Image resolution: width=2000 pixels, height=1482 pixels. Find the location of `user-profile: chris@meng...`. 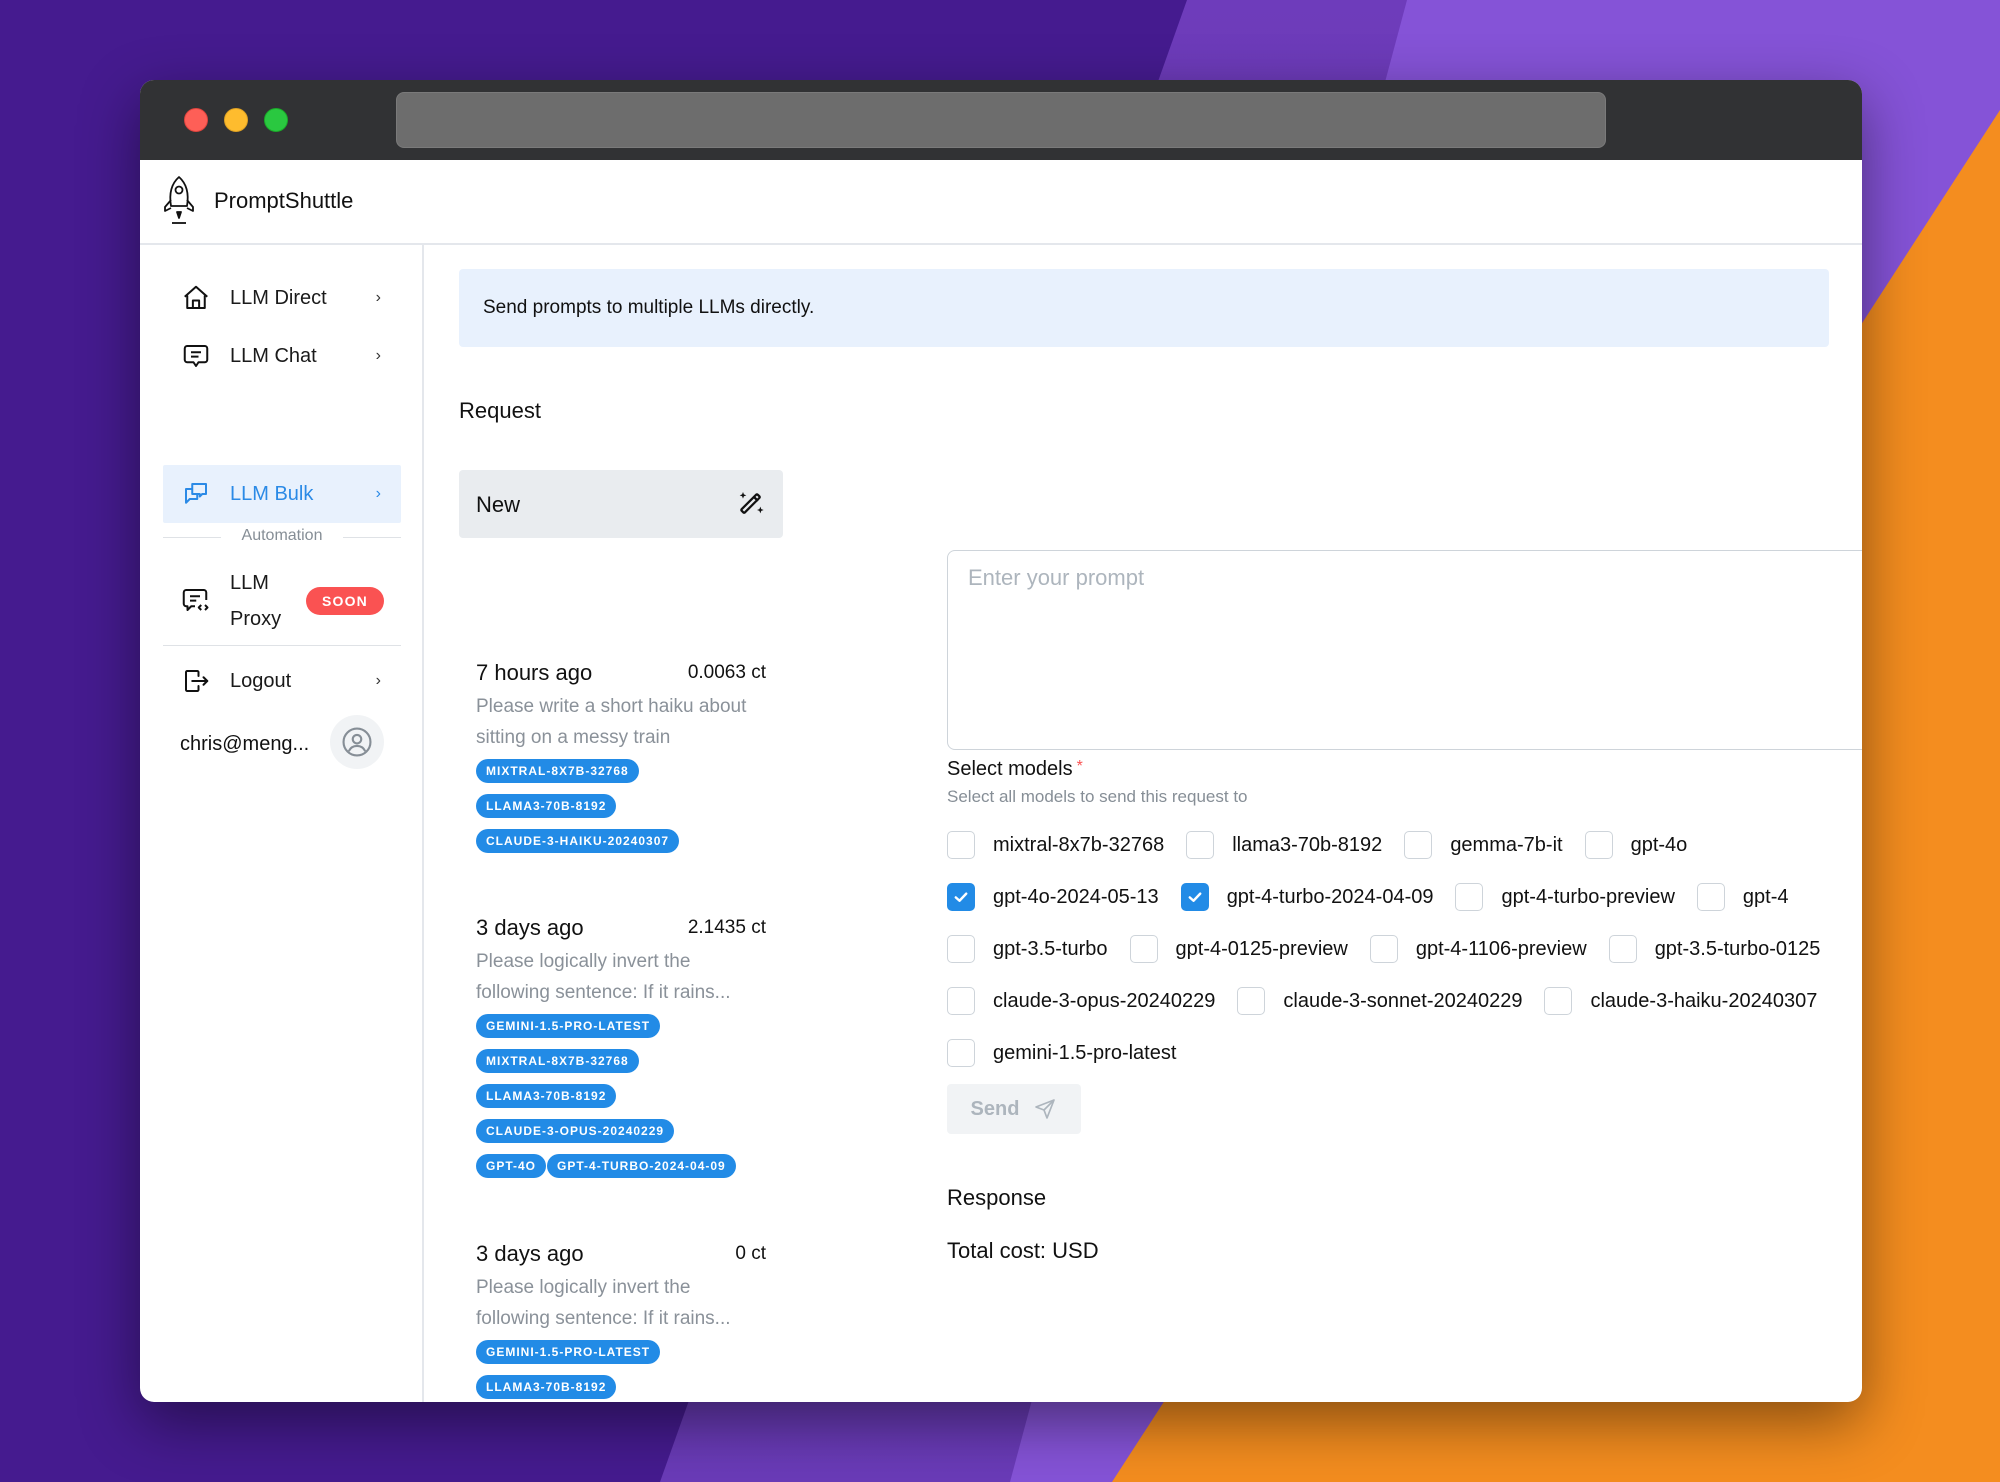

user-profile: chris@meng... is located at coordinates (290, 745).